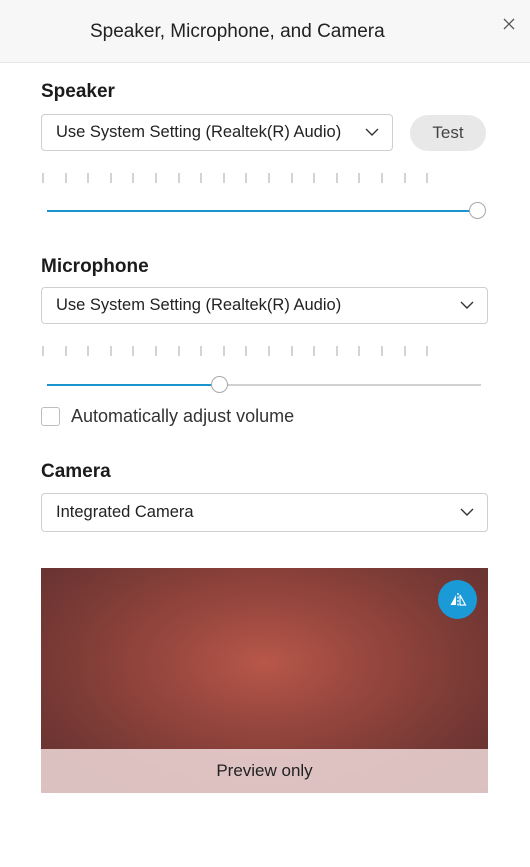 The height and width of the screenshot is (867, 530). Describe the element at coordinates (241, 178) in the screenshot. I see `speaker-level-meter` at that location.